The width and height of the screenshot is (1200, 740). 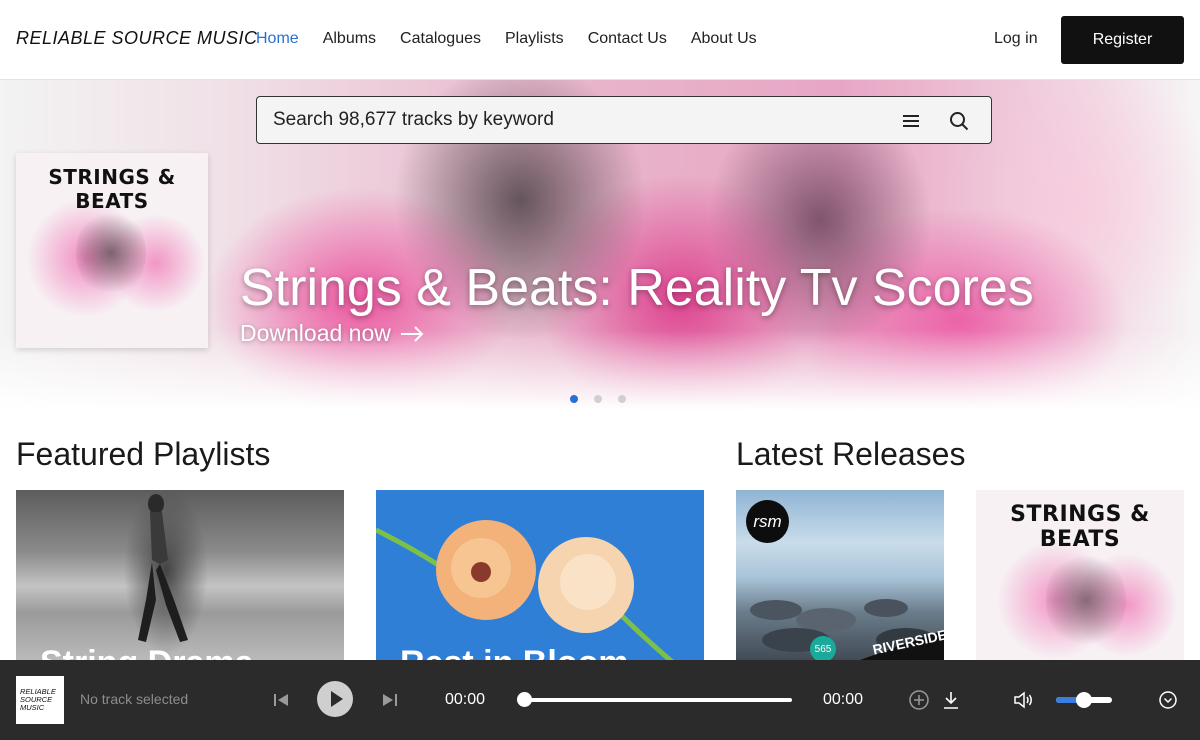 What do you see at coordinates (440, 39) in the screenshot?
I see `nav-catalogues: Catalogues` at bounding box center [440, 39].